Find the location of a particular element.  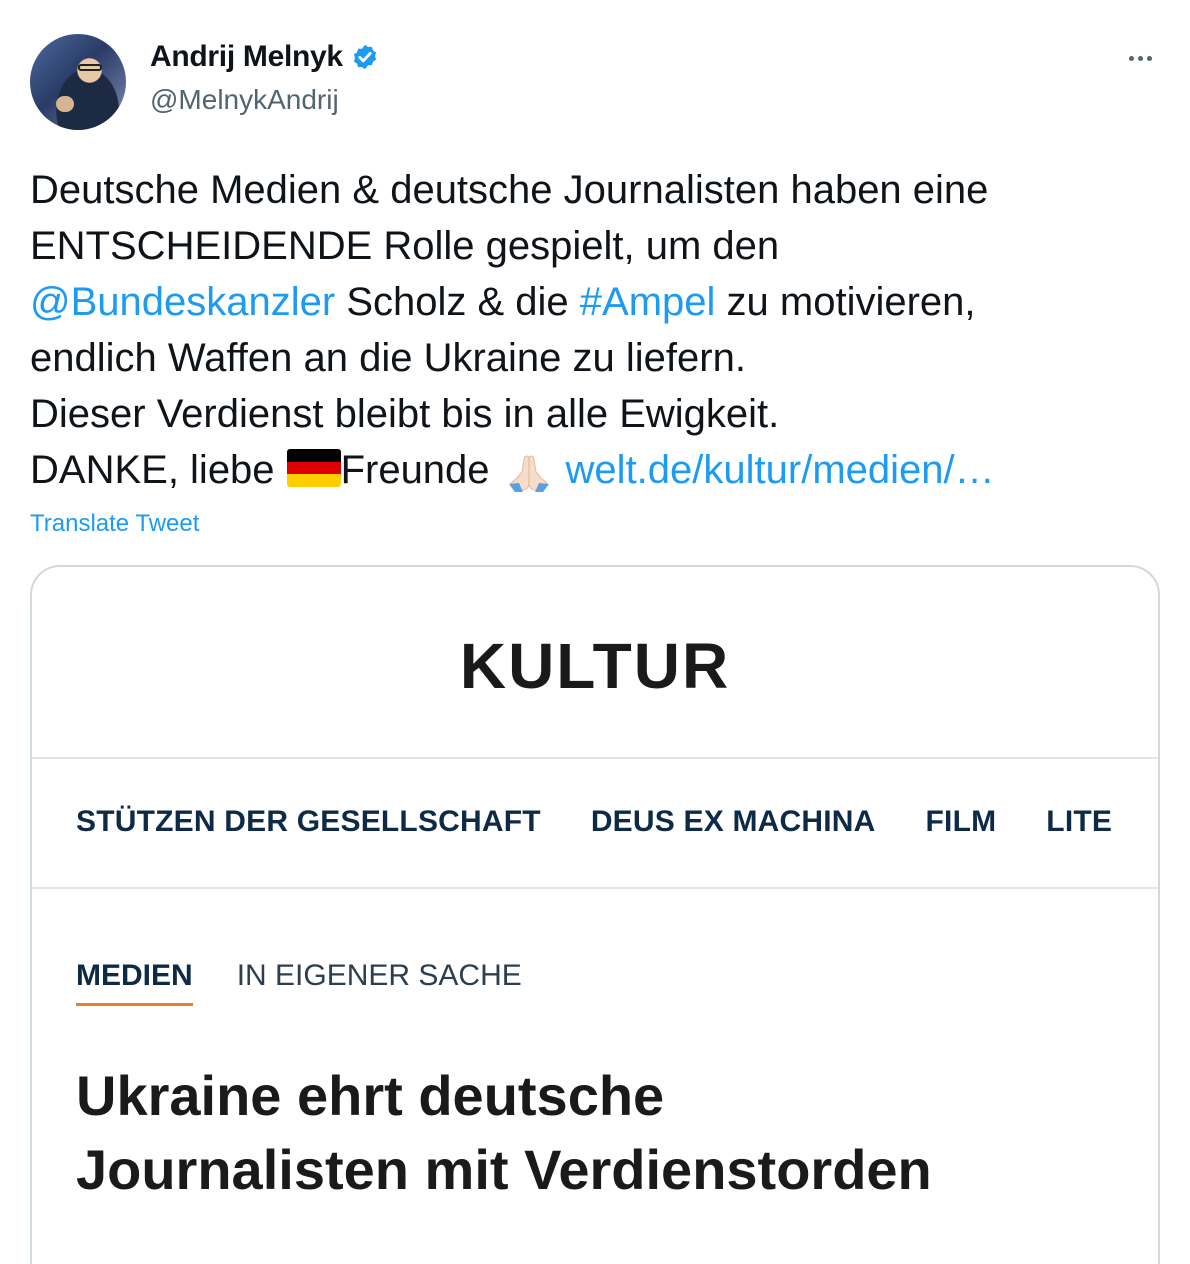

card-nav-item: STÜTZEN DER GESELLSCHAFT is located at coordinates (308, 821).